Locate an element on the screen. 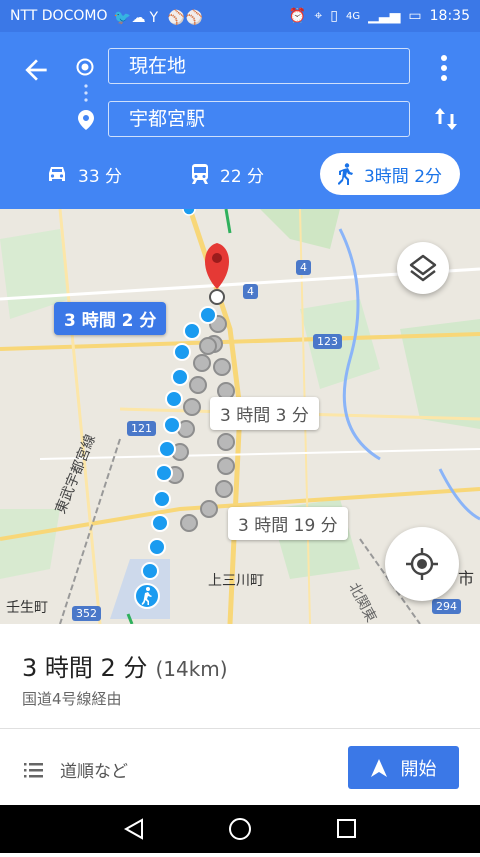  mode-car-tab: 33 分 is located at coordinates (84, 174).